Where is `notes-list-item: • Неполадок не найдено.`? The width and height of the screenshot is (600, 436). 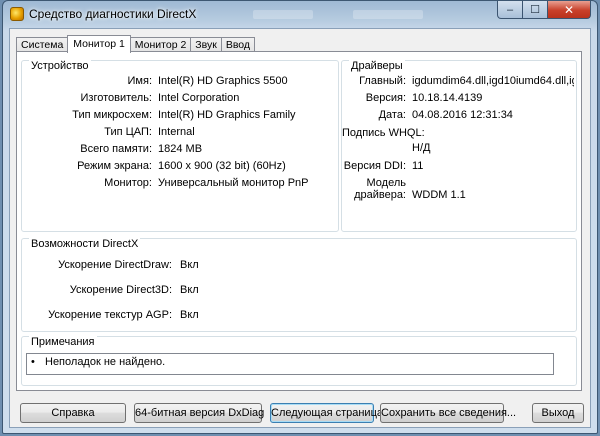 notes-list-item: • Неполадок не найдено. is located at coordinates (98, 362).